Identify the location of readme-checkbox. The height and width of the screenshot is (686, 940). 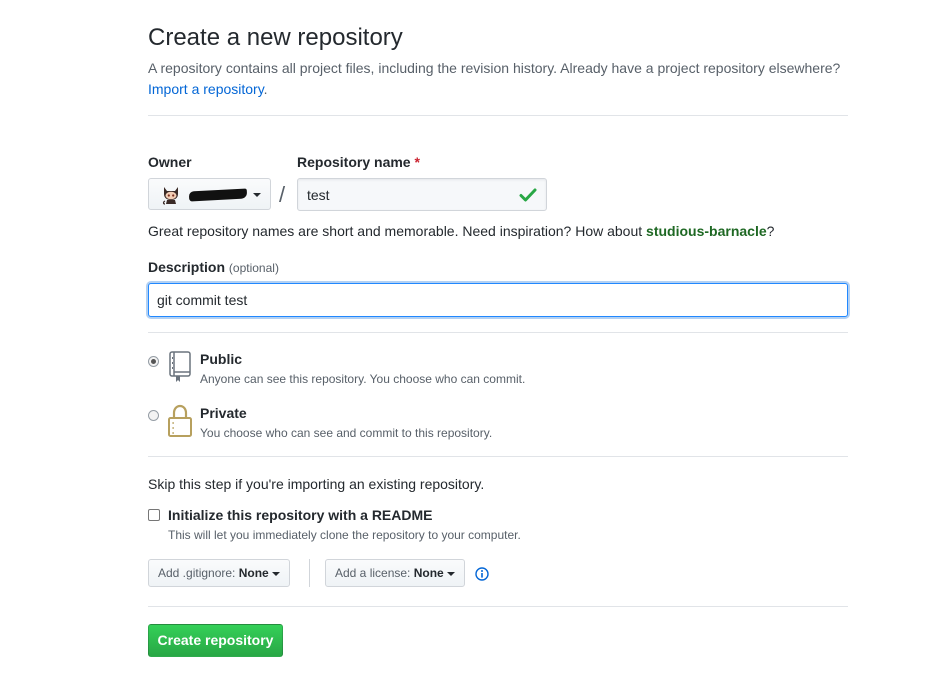
(154, 515).